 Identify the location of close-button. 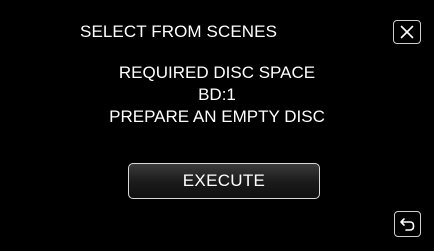
(407, 32).